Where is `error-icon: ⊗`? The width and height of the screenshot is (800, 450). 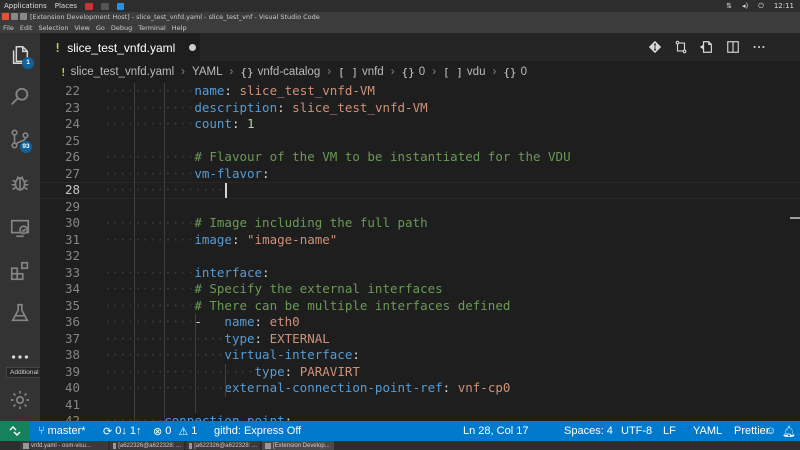
error-icon: ⊗ is located at coordinates (158, 431).